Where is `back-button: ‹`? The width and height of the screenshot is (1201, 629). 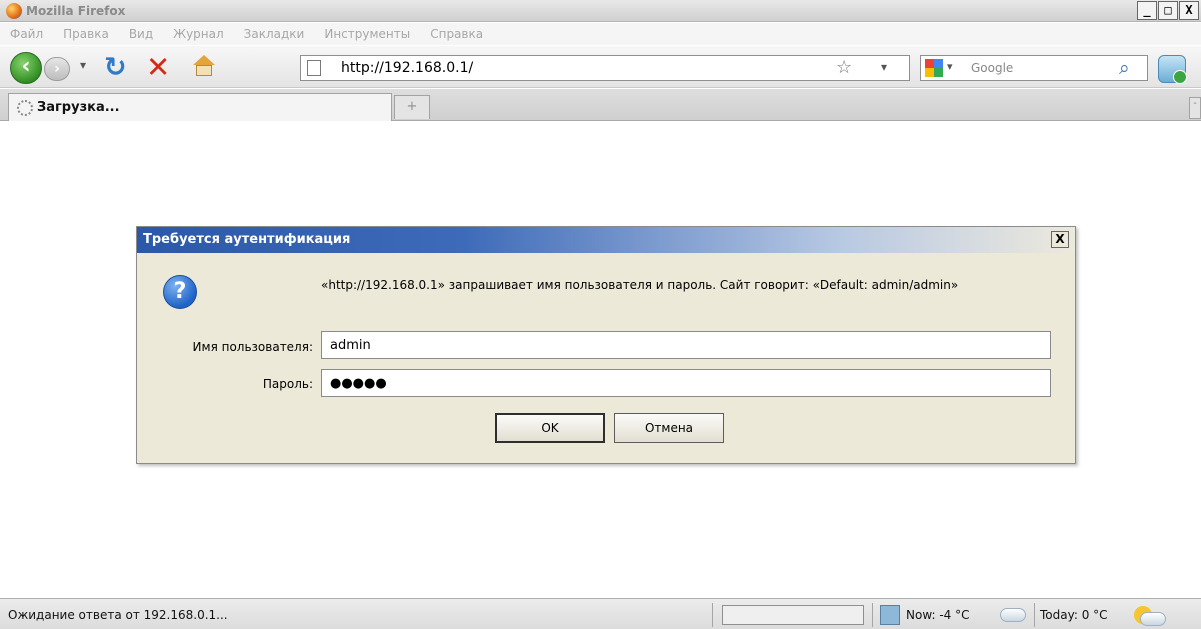
back-button: ‹ is located at coordinates (26, 68).